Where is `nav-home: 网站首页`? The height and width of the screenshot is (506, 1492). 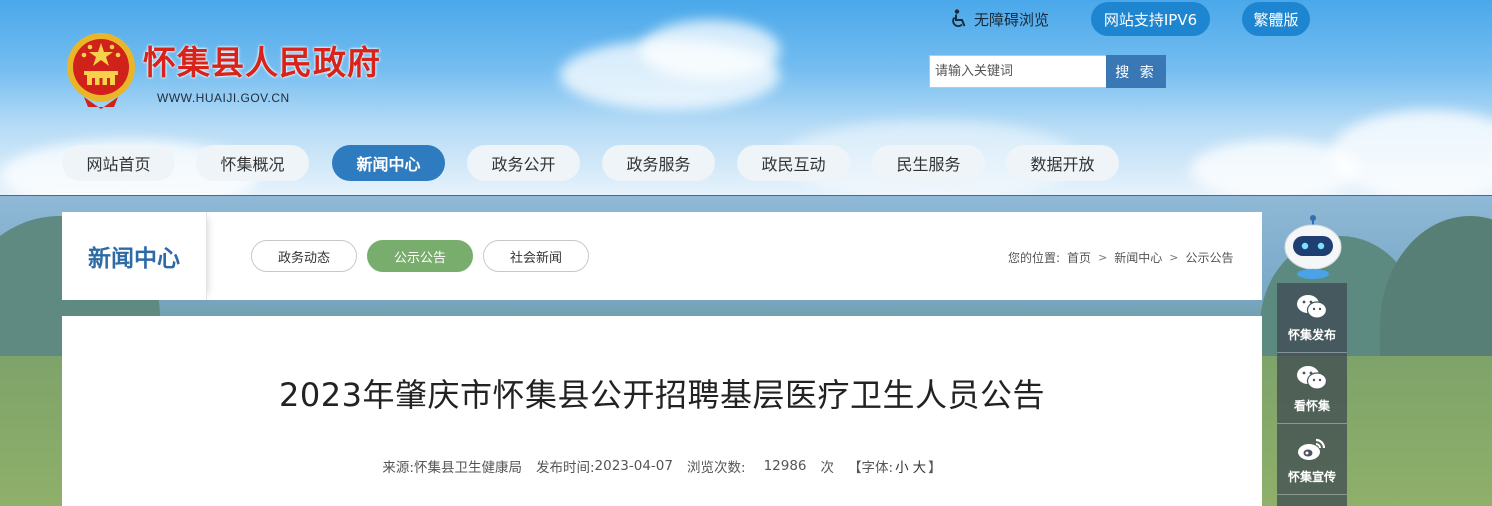 nav-home: 网站首页 is located at coordinates (118, 163).